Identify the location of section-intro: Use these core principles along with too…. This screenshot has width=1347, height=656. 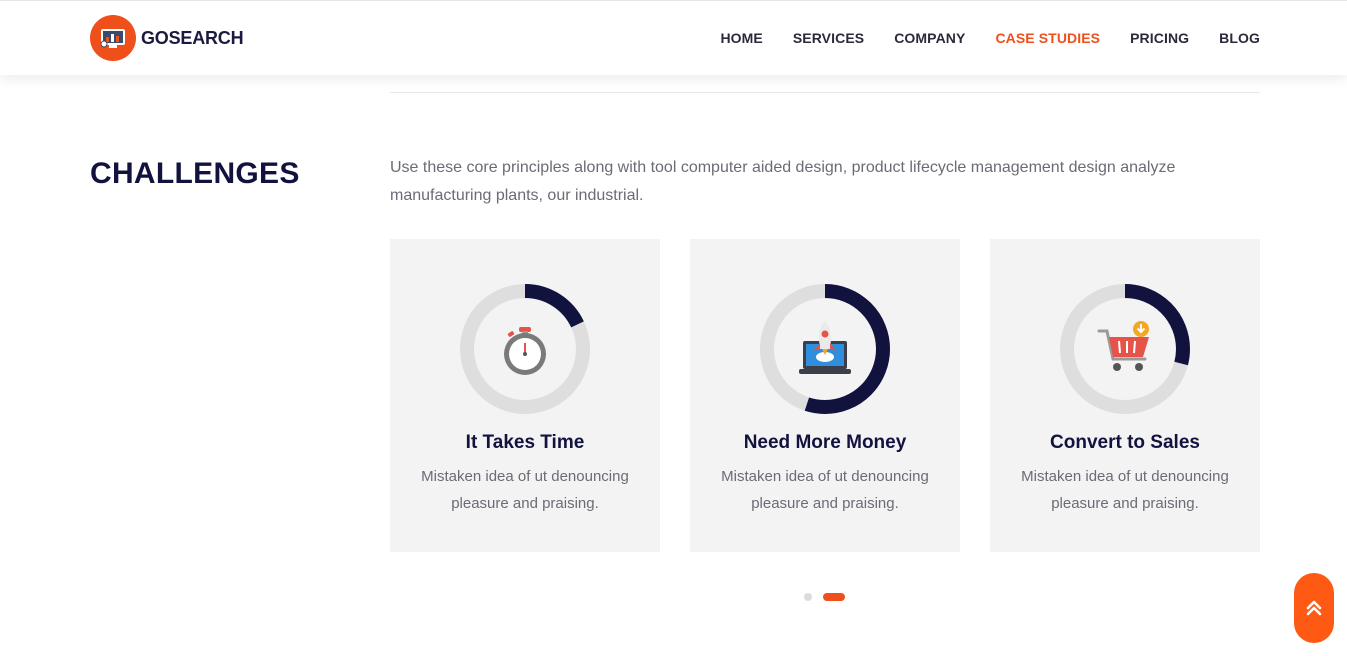
(783, 181).